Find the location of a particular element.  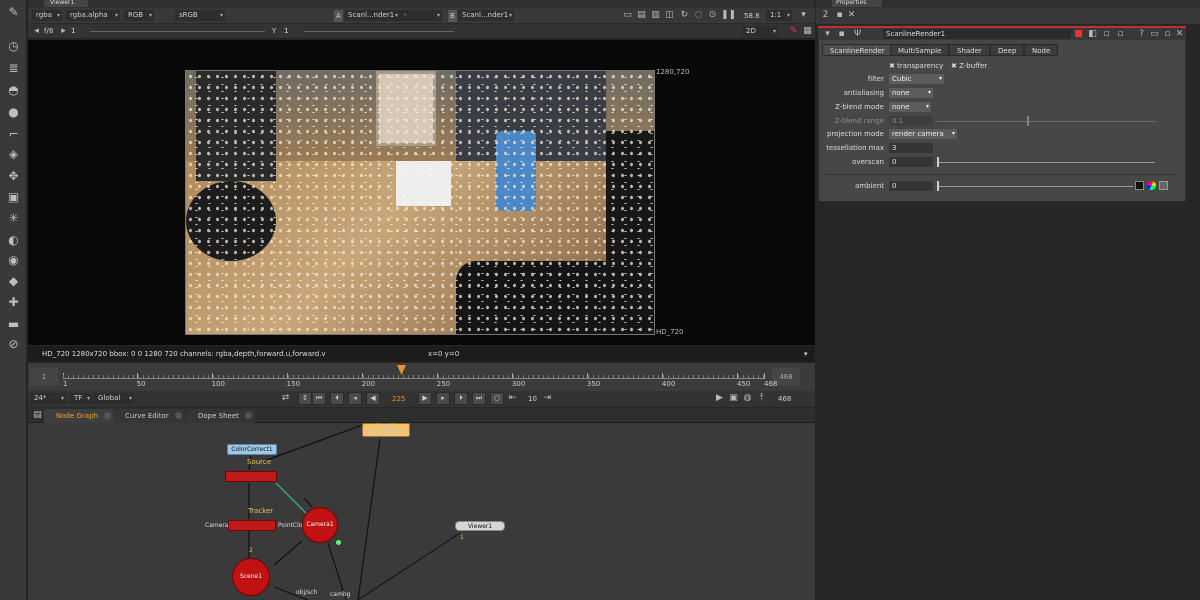

rgb-dropdown: RGB is located at coordinates (139, 15).